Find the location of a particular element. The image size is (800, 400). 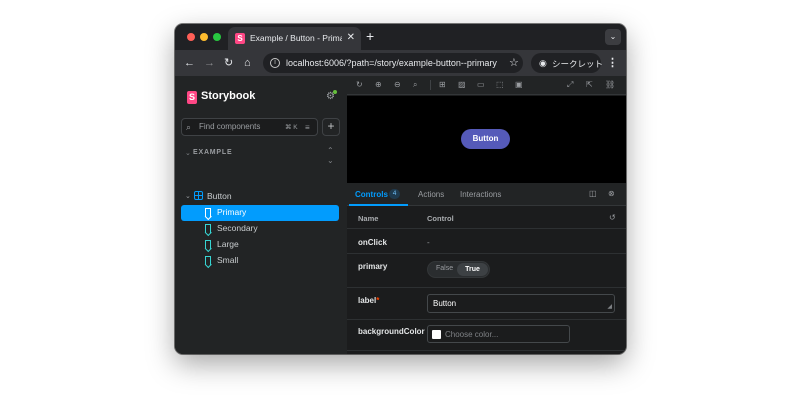

create-story-button: + is located at coordinates (331, 127).